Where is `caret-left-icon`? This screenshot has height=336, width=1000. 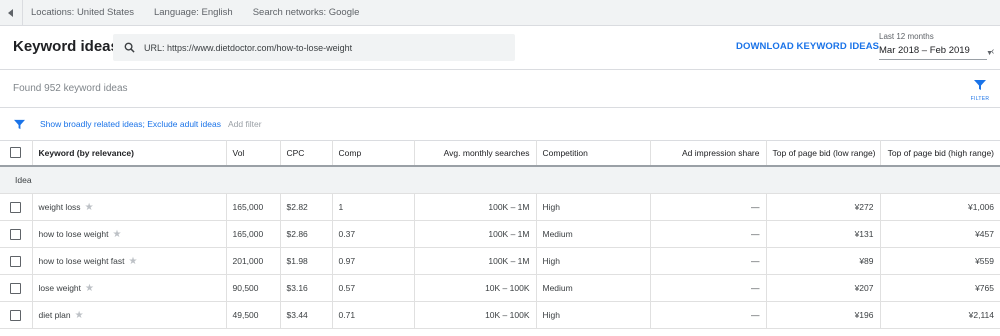 caret-left-icon is located at coordinates (10, 12).